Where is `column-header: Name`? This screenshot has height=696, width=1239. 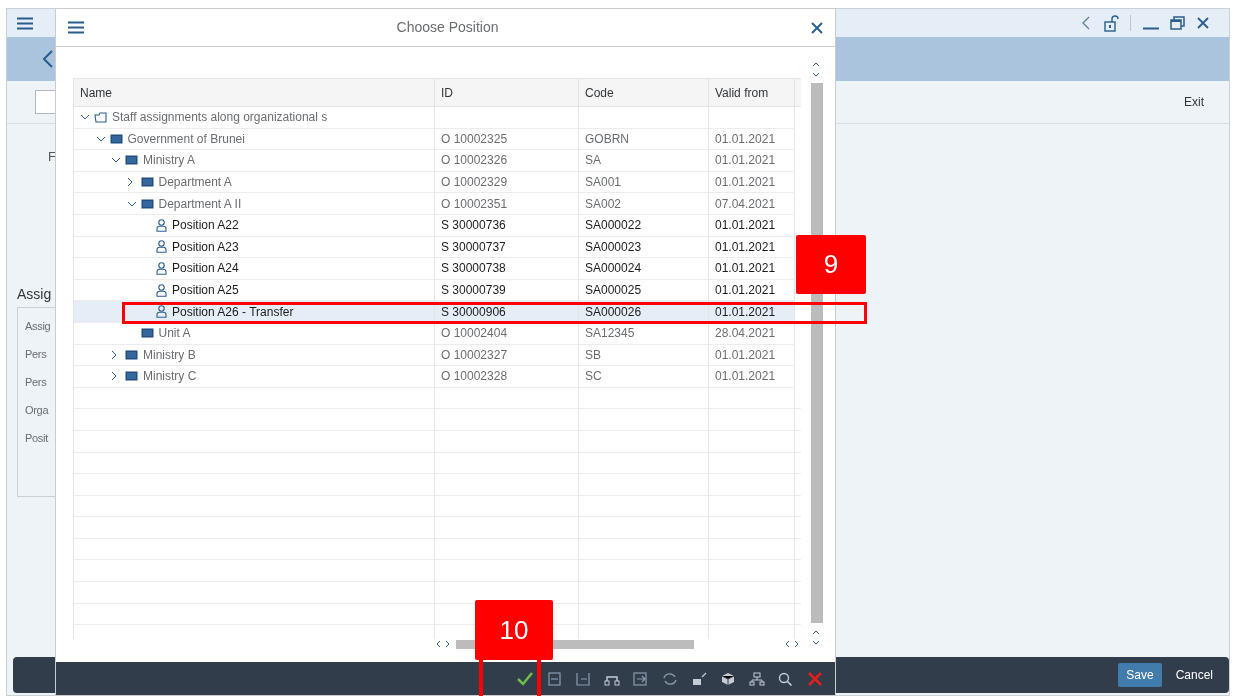
column-header: Name is located at coordinates (254, 92).